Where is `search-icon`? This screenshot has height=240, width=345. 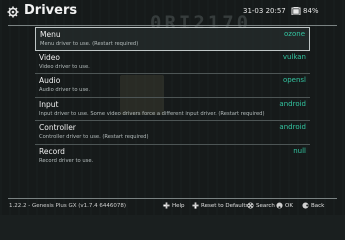 search-icon is located at coordinates (250, 205).